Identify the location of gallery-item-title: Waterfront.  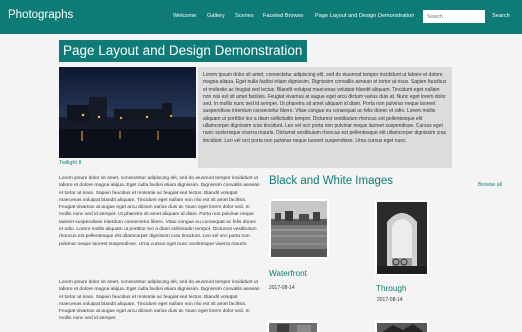
(288, 273).